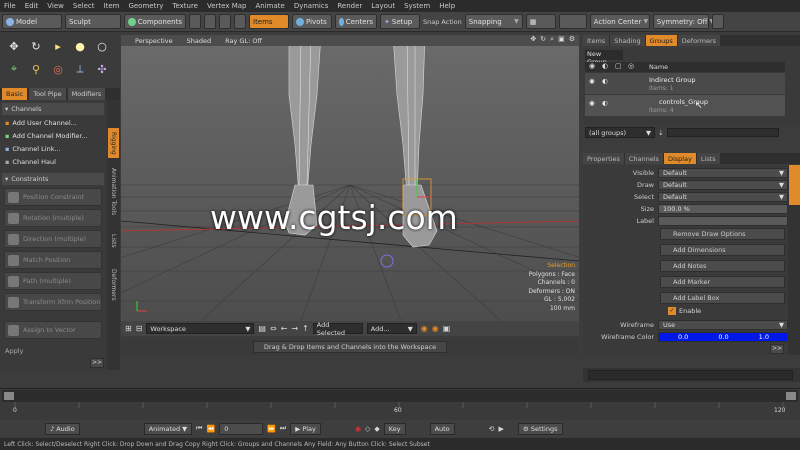 The width and height of the screenshot is (800, 450). What do you see at coordinates (643, 158) in the screenshot?
I see `tab-channels: Channels` at bounding box center [643, 158].